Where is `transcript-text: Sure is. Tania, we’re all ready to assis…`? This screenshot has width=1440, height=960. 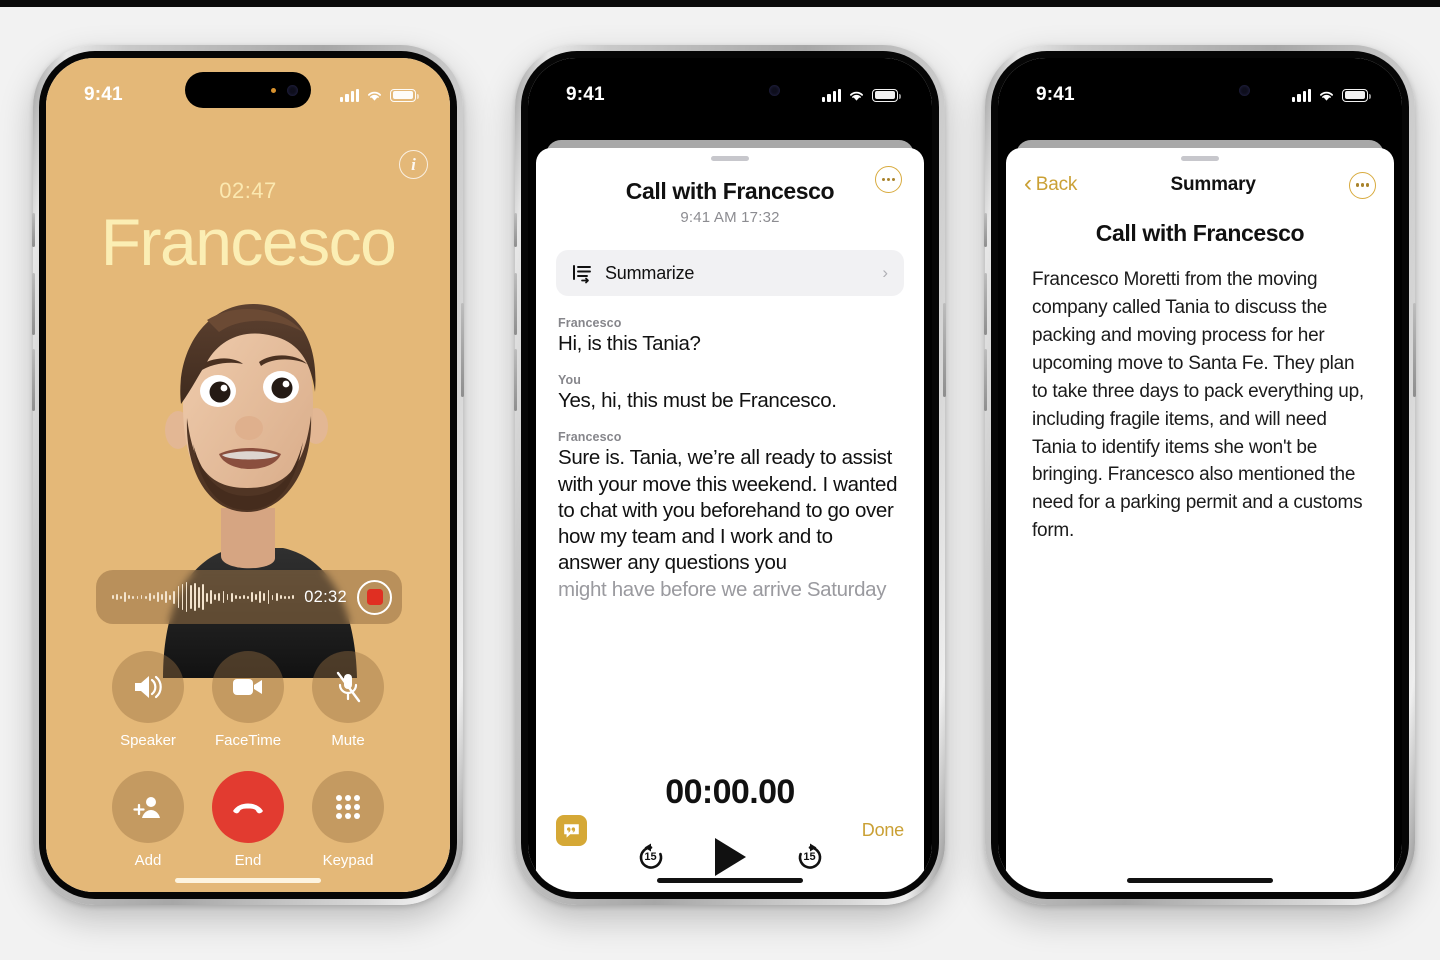 transcript-text: Sure is. Tania, we’re all ready to assis… is located at coordinates (728, 510).